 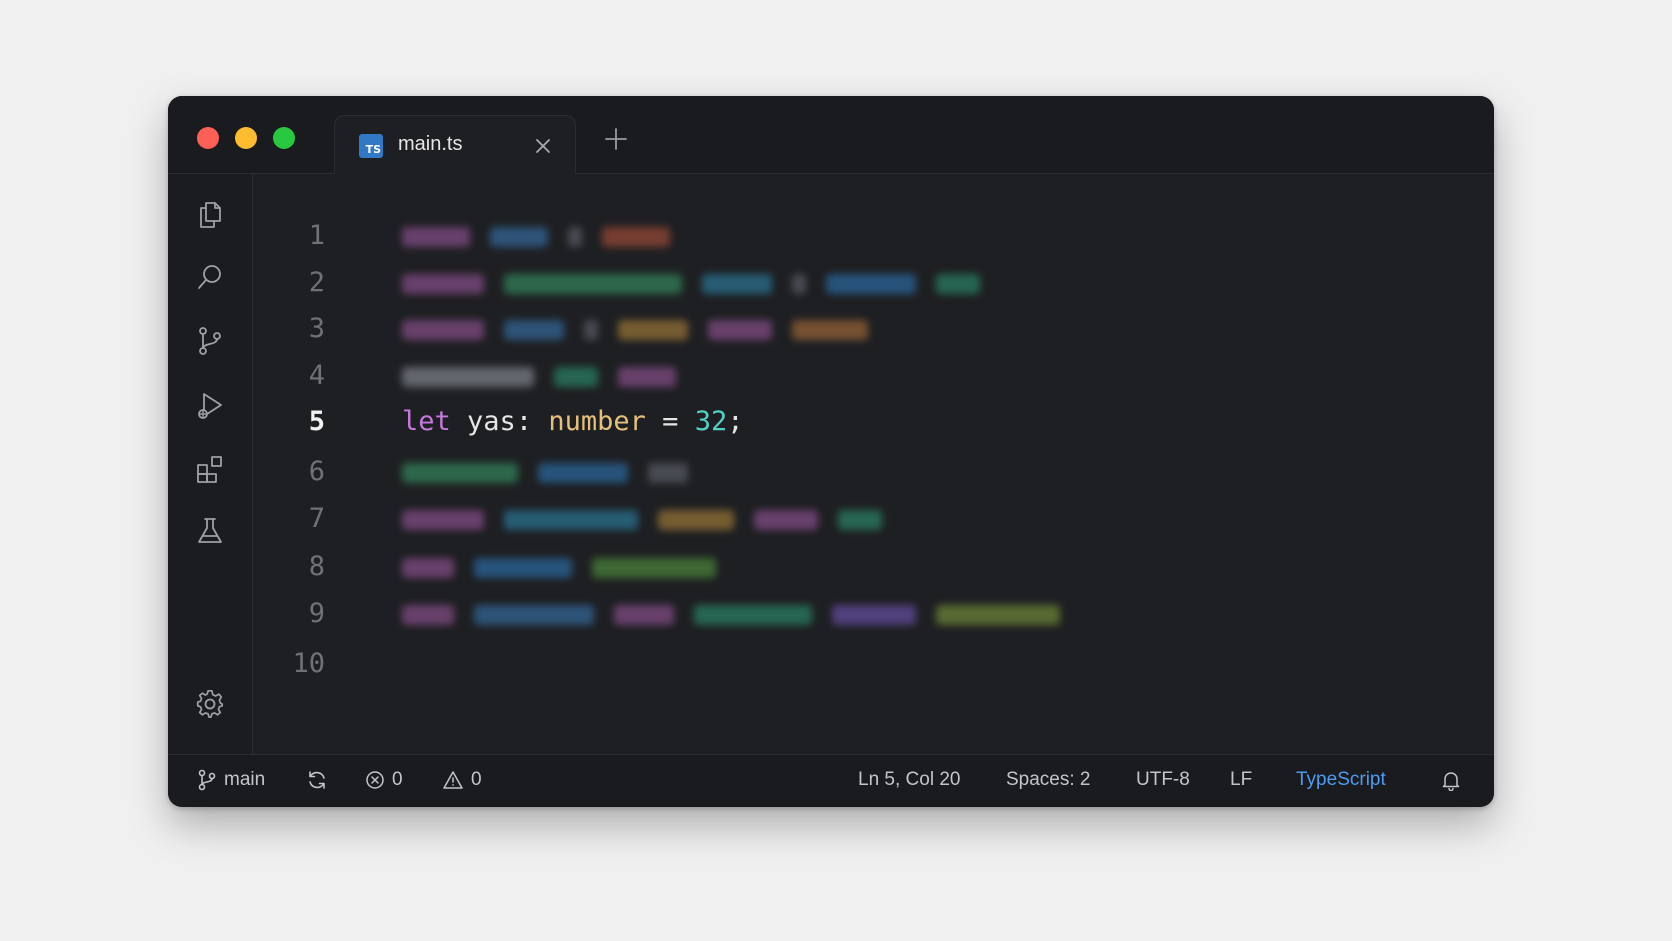 I want to click on encoding: UTF-8, so click(x=1163, y=780).